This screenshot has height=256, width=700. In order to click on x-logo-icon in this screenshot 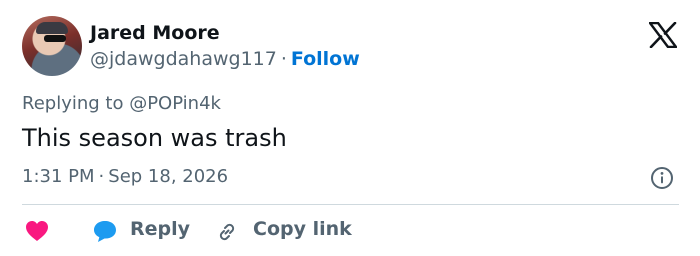, I will do `click(663, 35)`.